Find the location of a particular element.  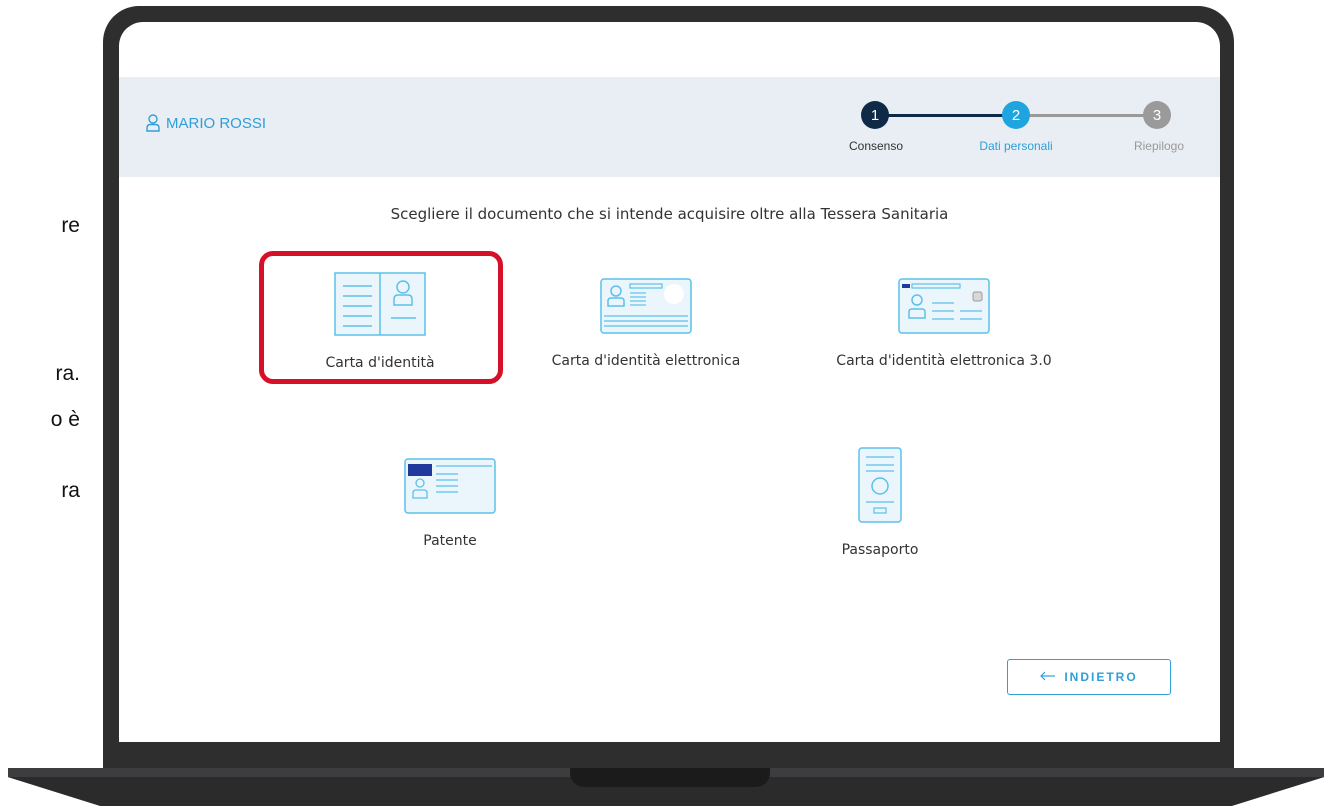

step-1-circle: 1 is located at coordinates (875, 115).